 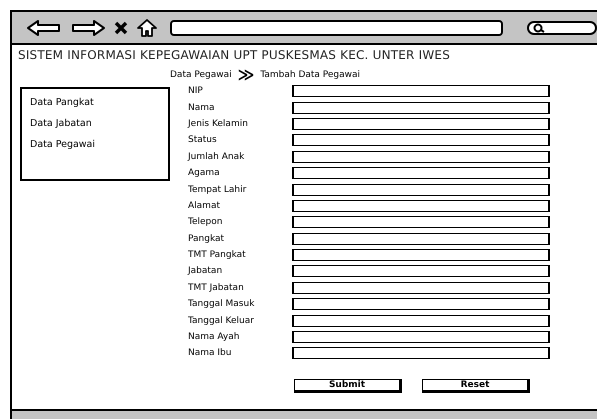 What do you see at coordinates (476, 385) in the screenshot?
I see `reset-button: Reset` at bounding box center [476, 385].